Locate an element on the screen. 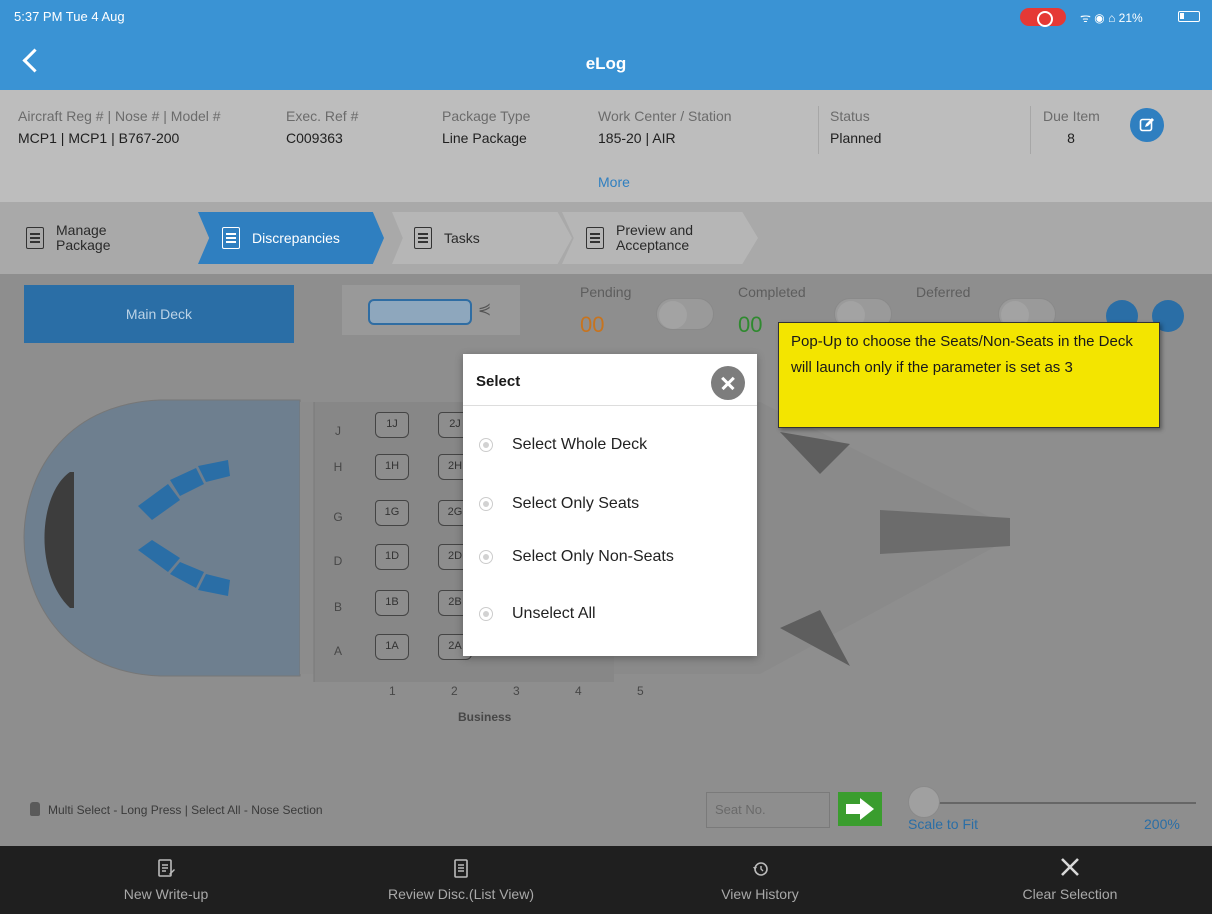  option-select-only-seats: Select Only Seats is located at coordinates (559, 504).